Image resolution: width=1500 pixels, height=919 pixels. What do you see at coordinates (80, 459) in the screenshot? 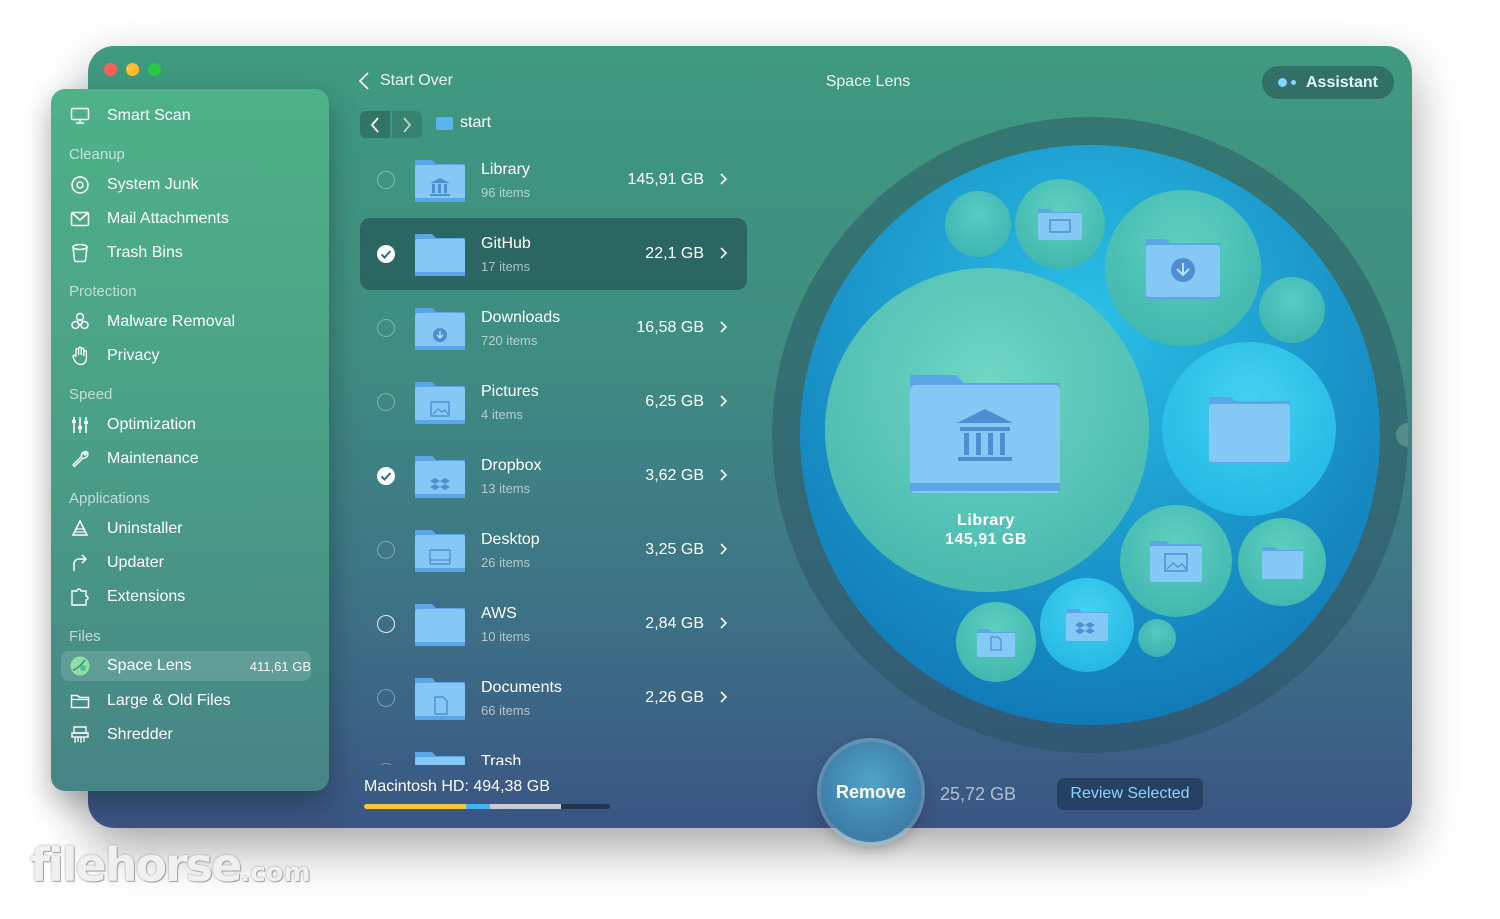
I see `wrench-icon` at bounding box center [80, 459].